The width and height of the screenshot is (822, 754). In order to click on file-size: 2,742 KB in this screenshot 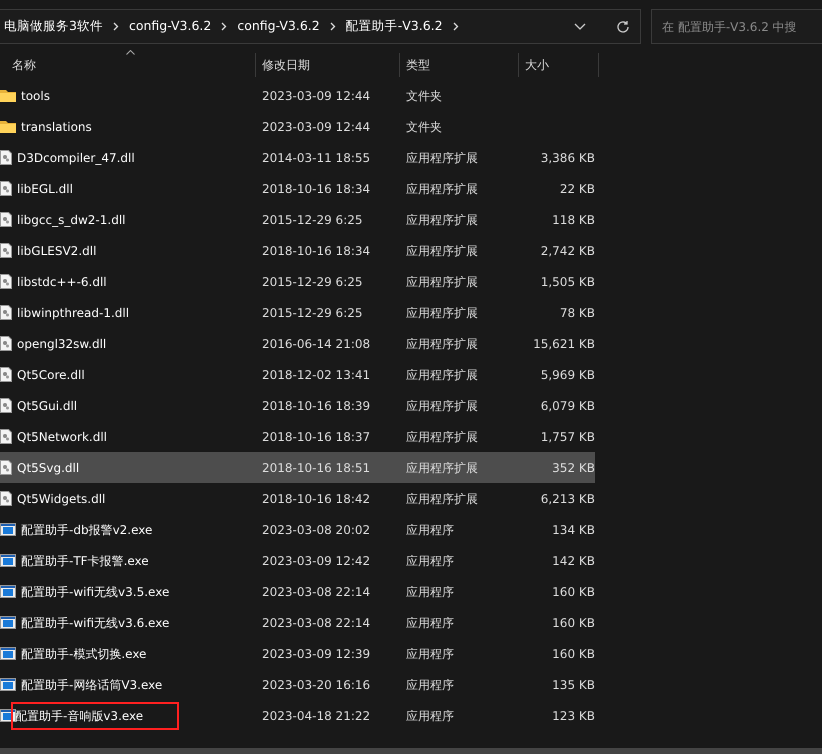, I will do `click(567, 251)`.